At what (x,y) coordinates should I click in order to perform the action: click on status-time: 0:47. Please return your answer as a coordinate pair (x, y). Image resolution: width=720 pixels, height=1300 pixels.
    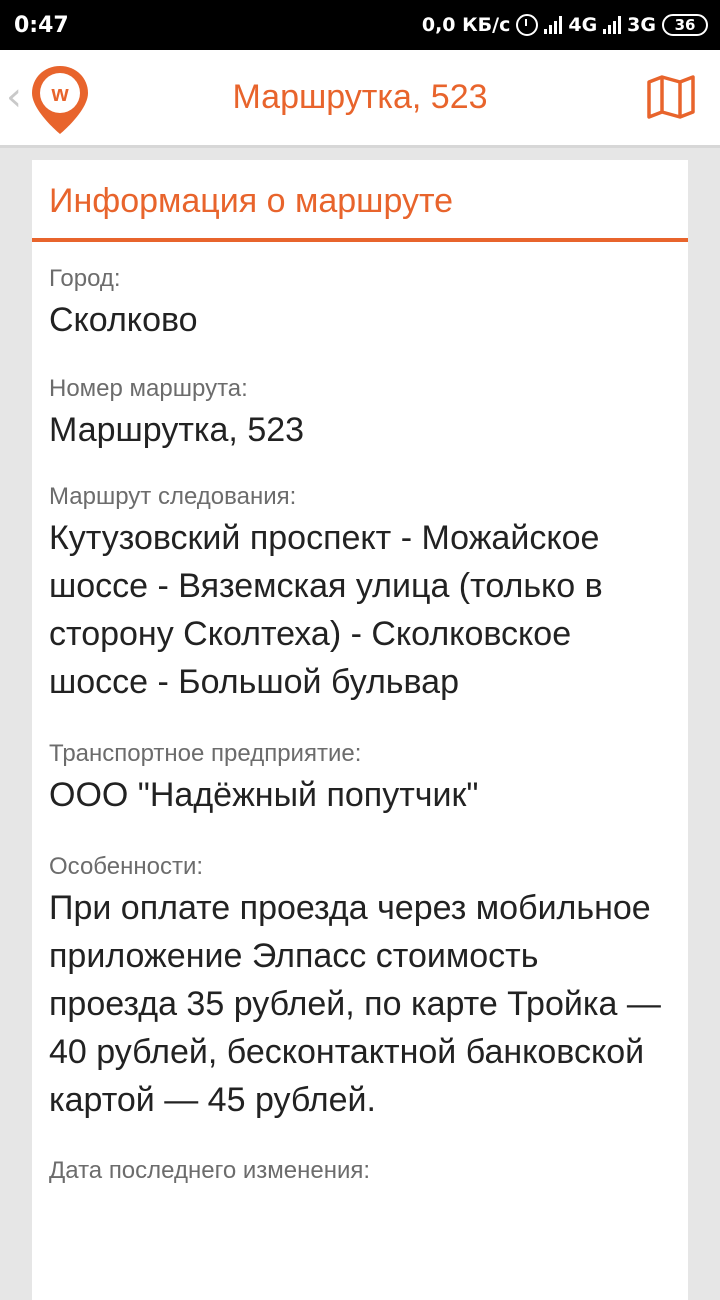
    Looking at the image, I should click on (41, 25).